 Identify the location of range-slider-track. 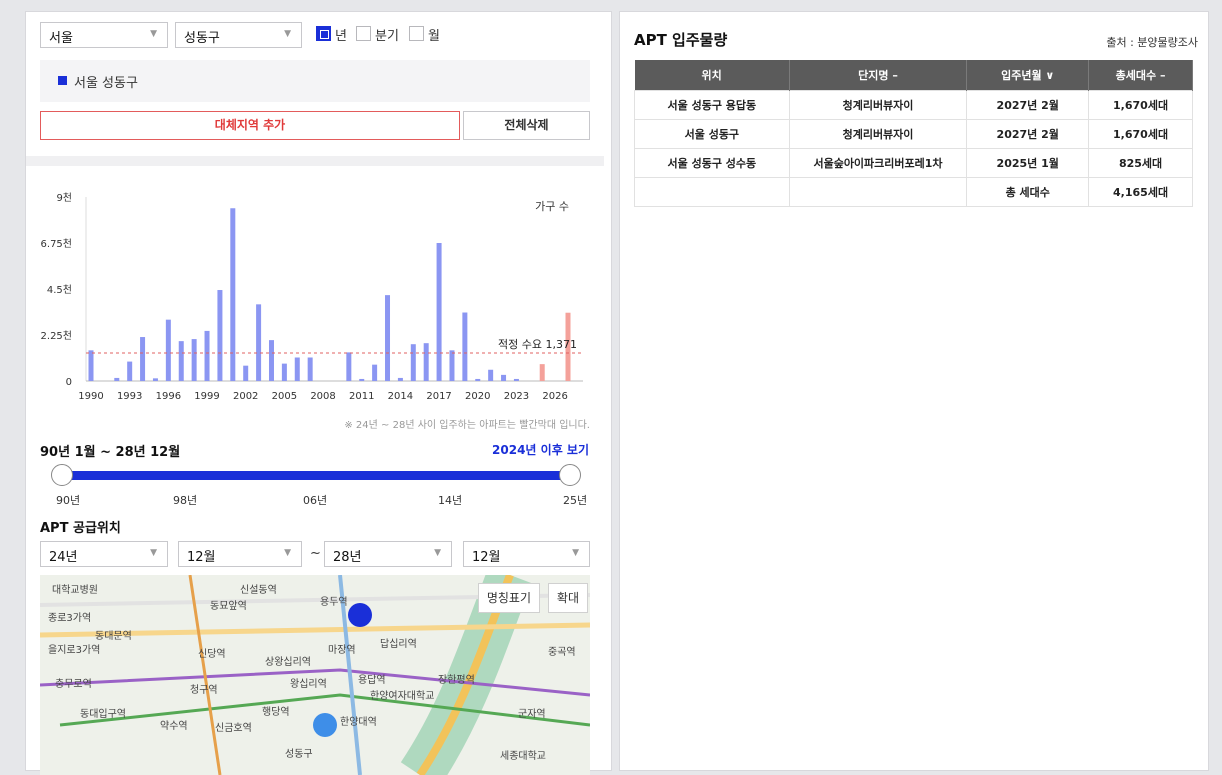
(317, 475).